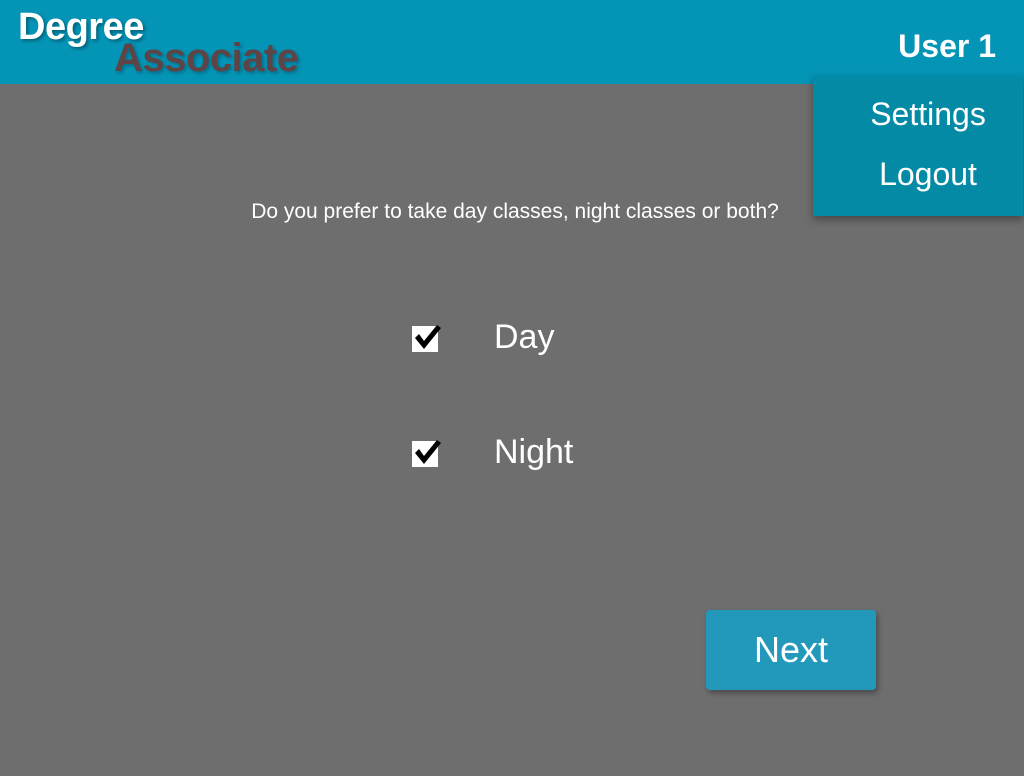  I want to click on night-checkbox, so click(426, 453).